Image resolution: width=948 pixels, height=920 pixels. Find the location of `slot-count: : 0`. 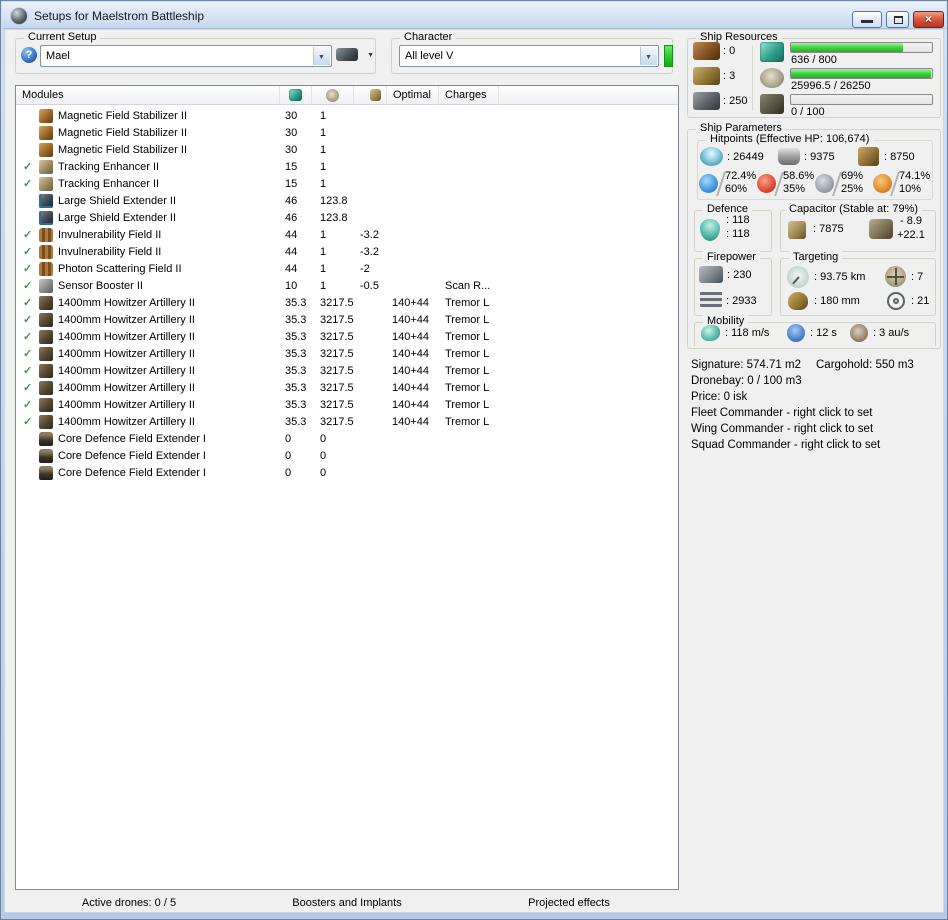

slot-count: : 0 is located at coordinates (729, 51).